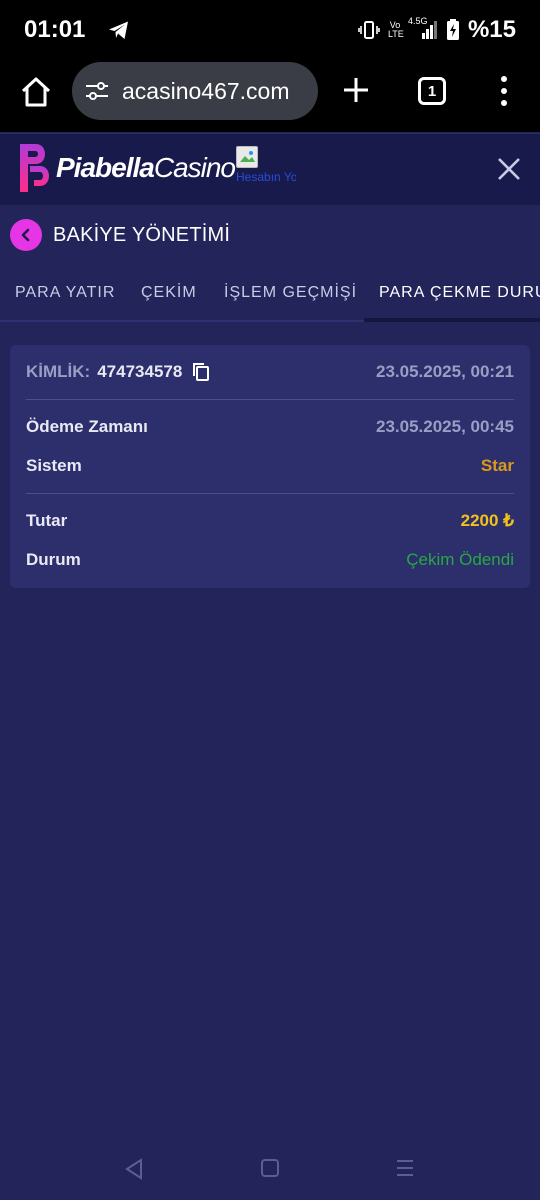  Describe the element at coordinates (134, 1169) in the screenshot. I see `back-nav-icon` at that location.